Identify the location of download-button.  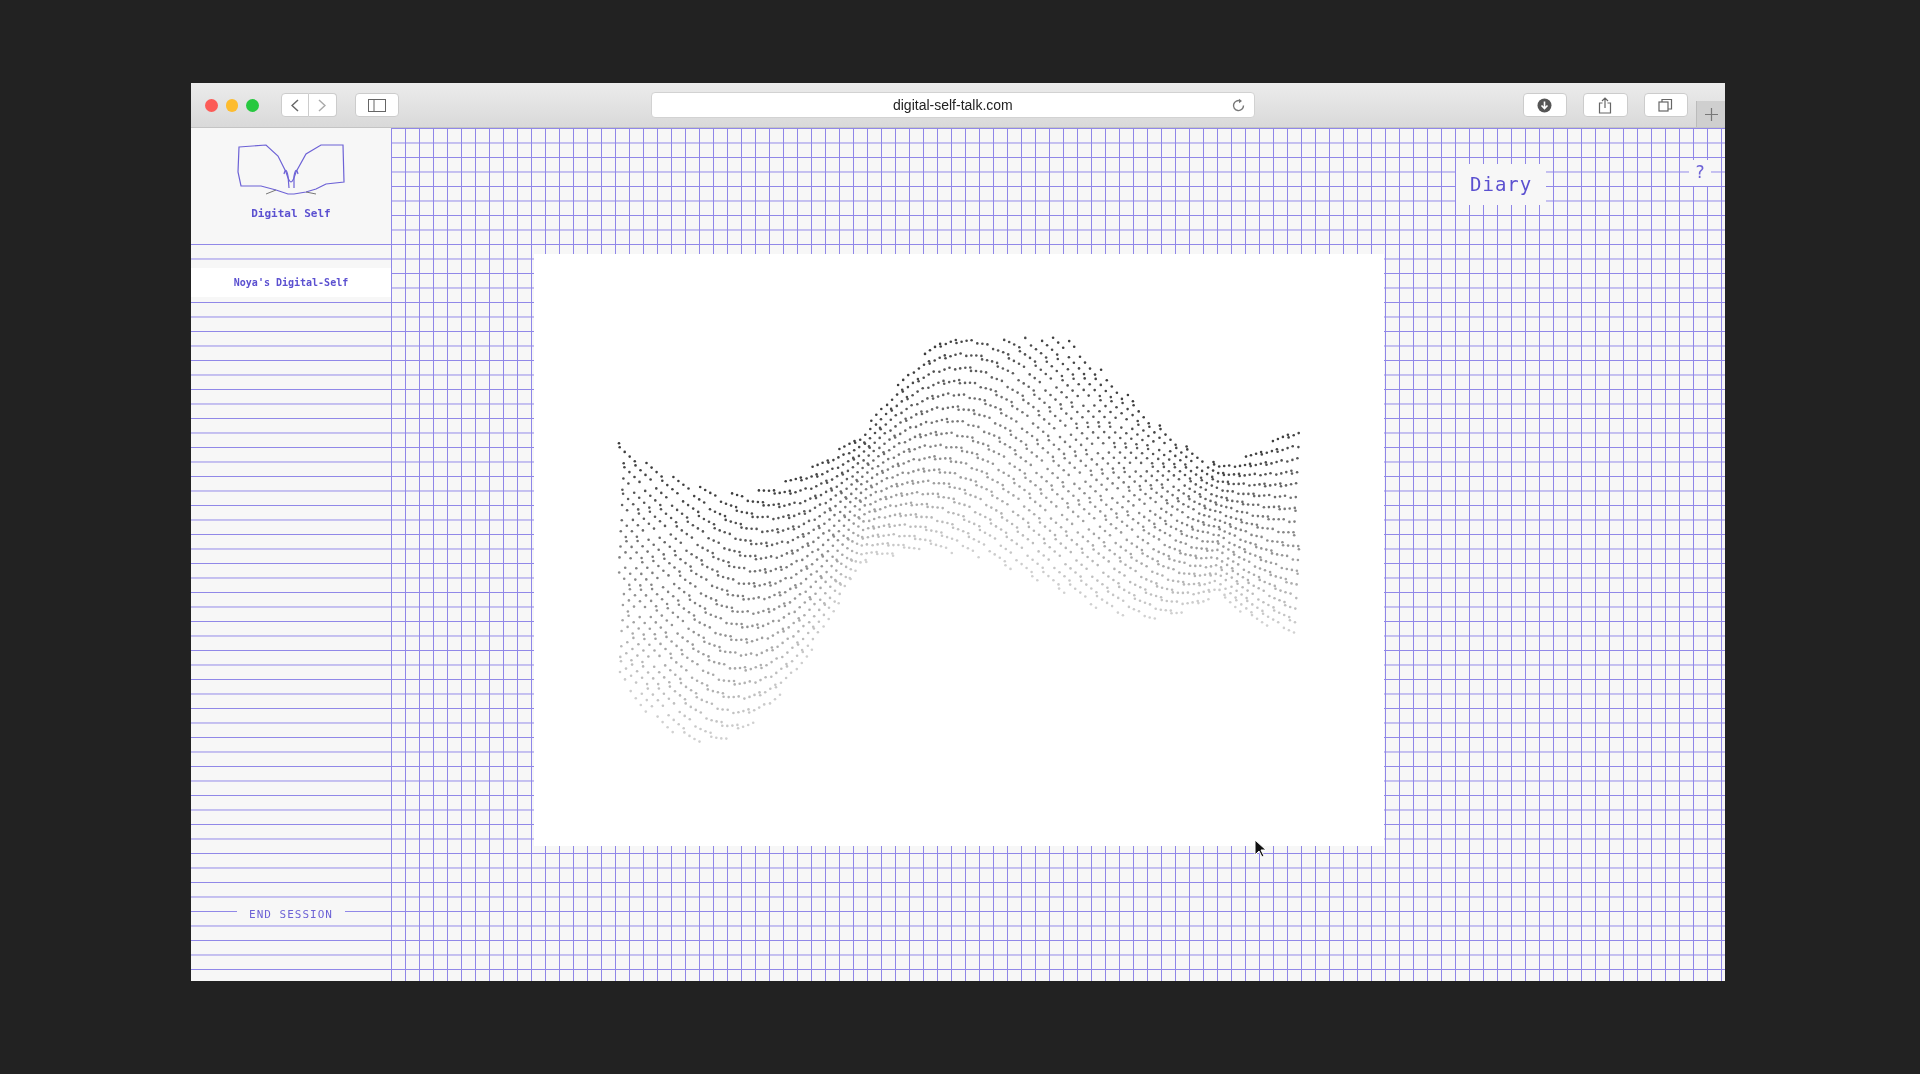
(1545, 105).